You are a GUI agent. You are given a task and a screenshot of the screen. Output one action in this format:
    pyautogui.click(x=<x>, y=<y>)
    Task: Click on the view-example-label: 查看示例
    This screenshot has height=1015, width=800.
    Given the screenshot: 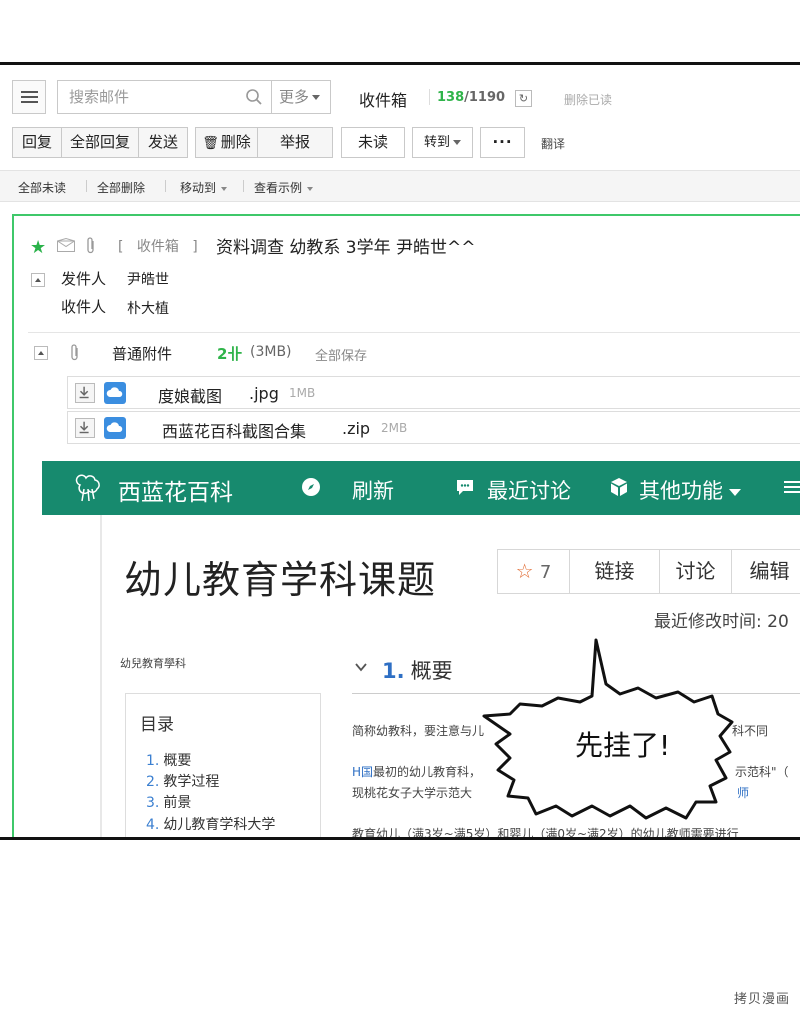 What is the action you would take?
    pyautogui.click(x=278, y=188)
    